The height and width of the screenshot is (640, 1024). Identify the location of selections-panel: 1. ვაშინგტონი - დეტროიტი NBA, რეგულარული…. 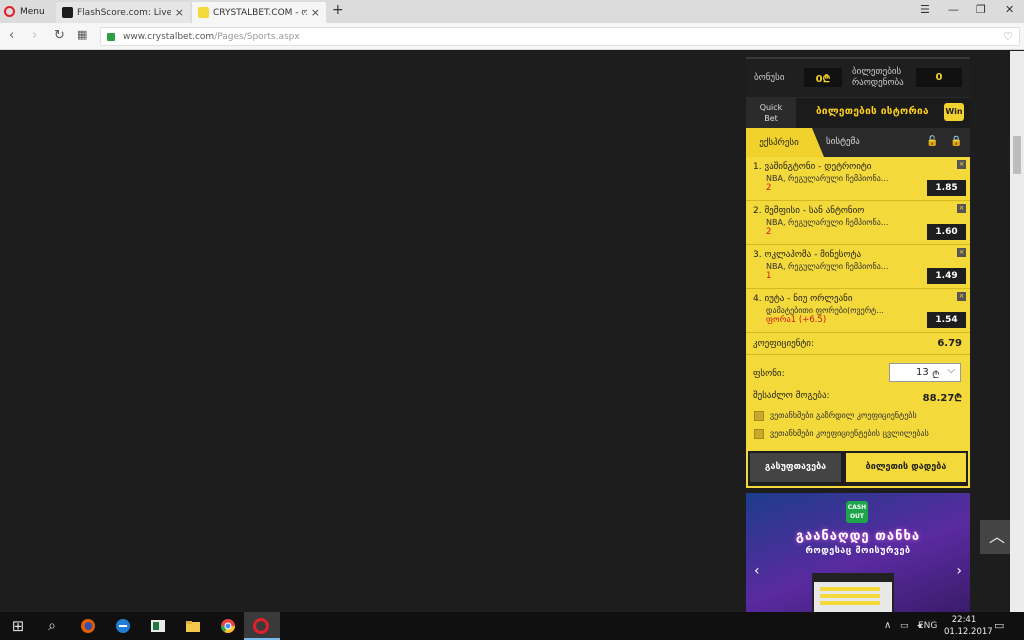
(858, 322).